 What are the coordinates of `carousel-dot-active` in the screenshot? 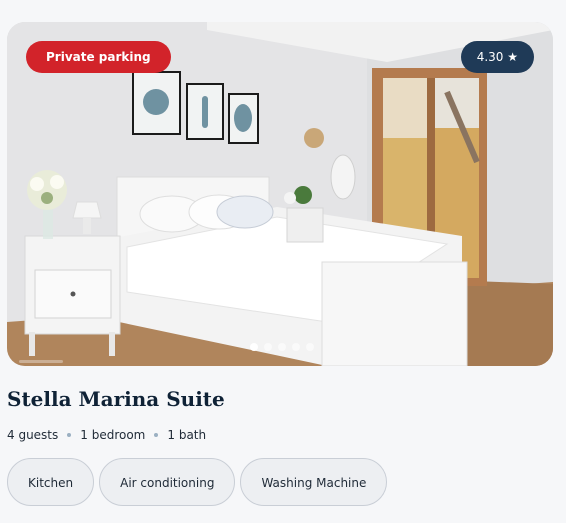 It's located at (254, 347).